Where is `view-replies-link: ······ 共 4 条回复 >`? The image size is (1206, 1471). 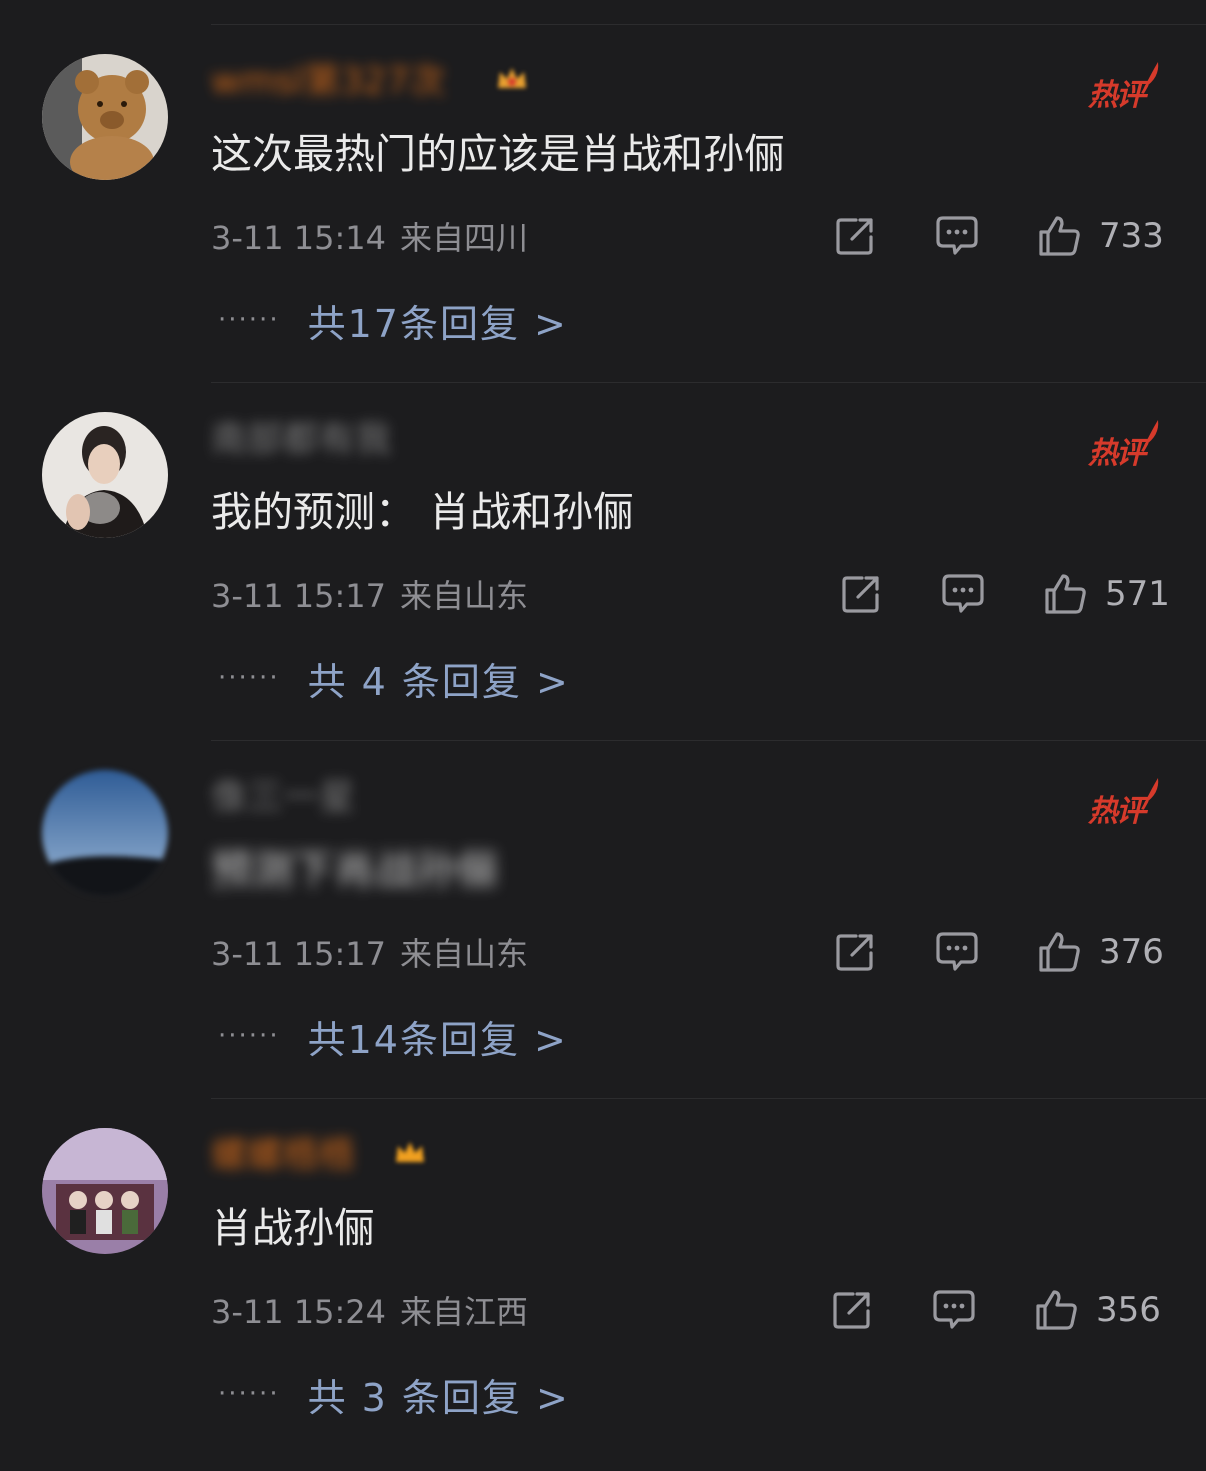 view-replies-link: ······ 共 4 条回复 > is located at coordinates (394, 678).